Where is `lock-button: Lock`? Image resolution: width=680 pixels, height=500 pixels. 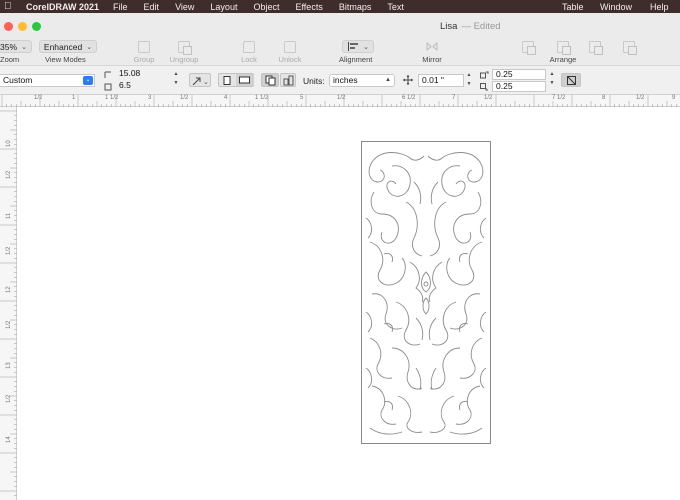
lock-button: Lock is located at coordinates (249, 52).